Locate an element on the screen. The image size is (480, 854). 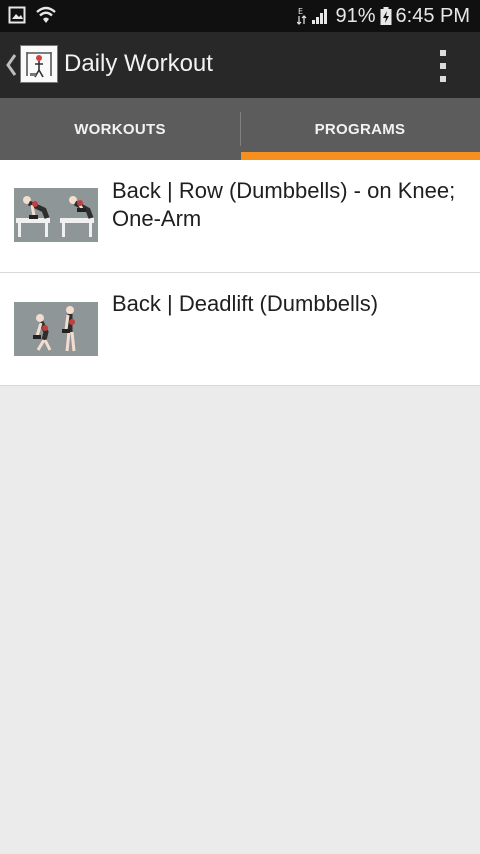
tab-programs: PROGRAMS is located at coordinates (360, 129).